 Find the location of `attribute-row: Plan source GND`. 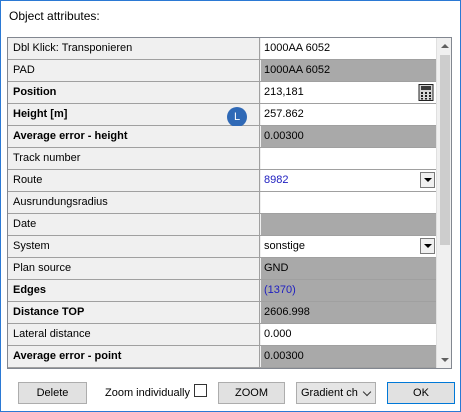

attribute-row: Plan source GND is located at coordinates (222, 269).